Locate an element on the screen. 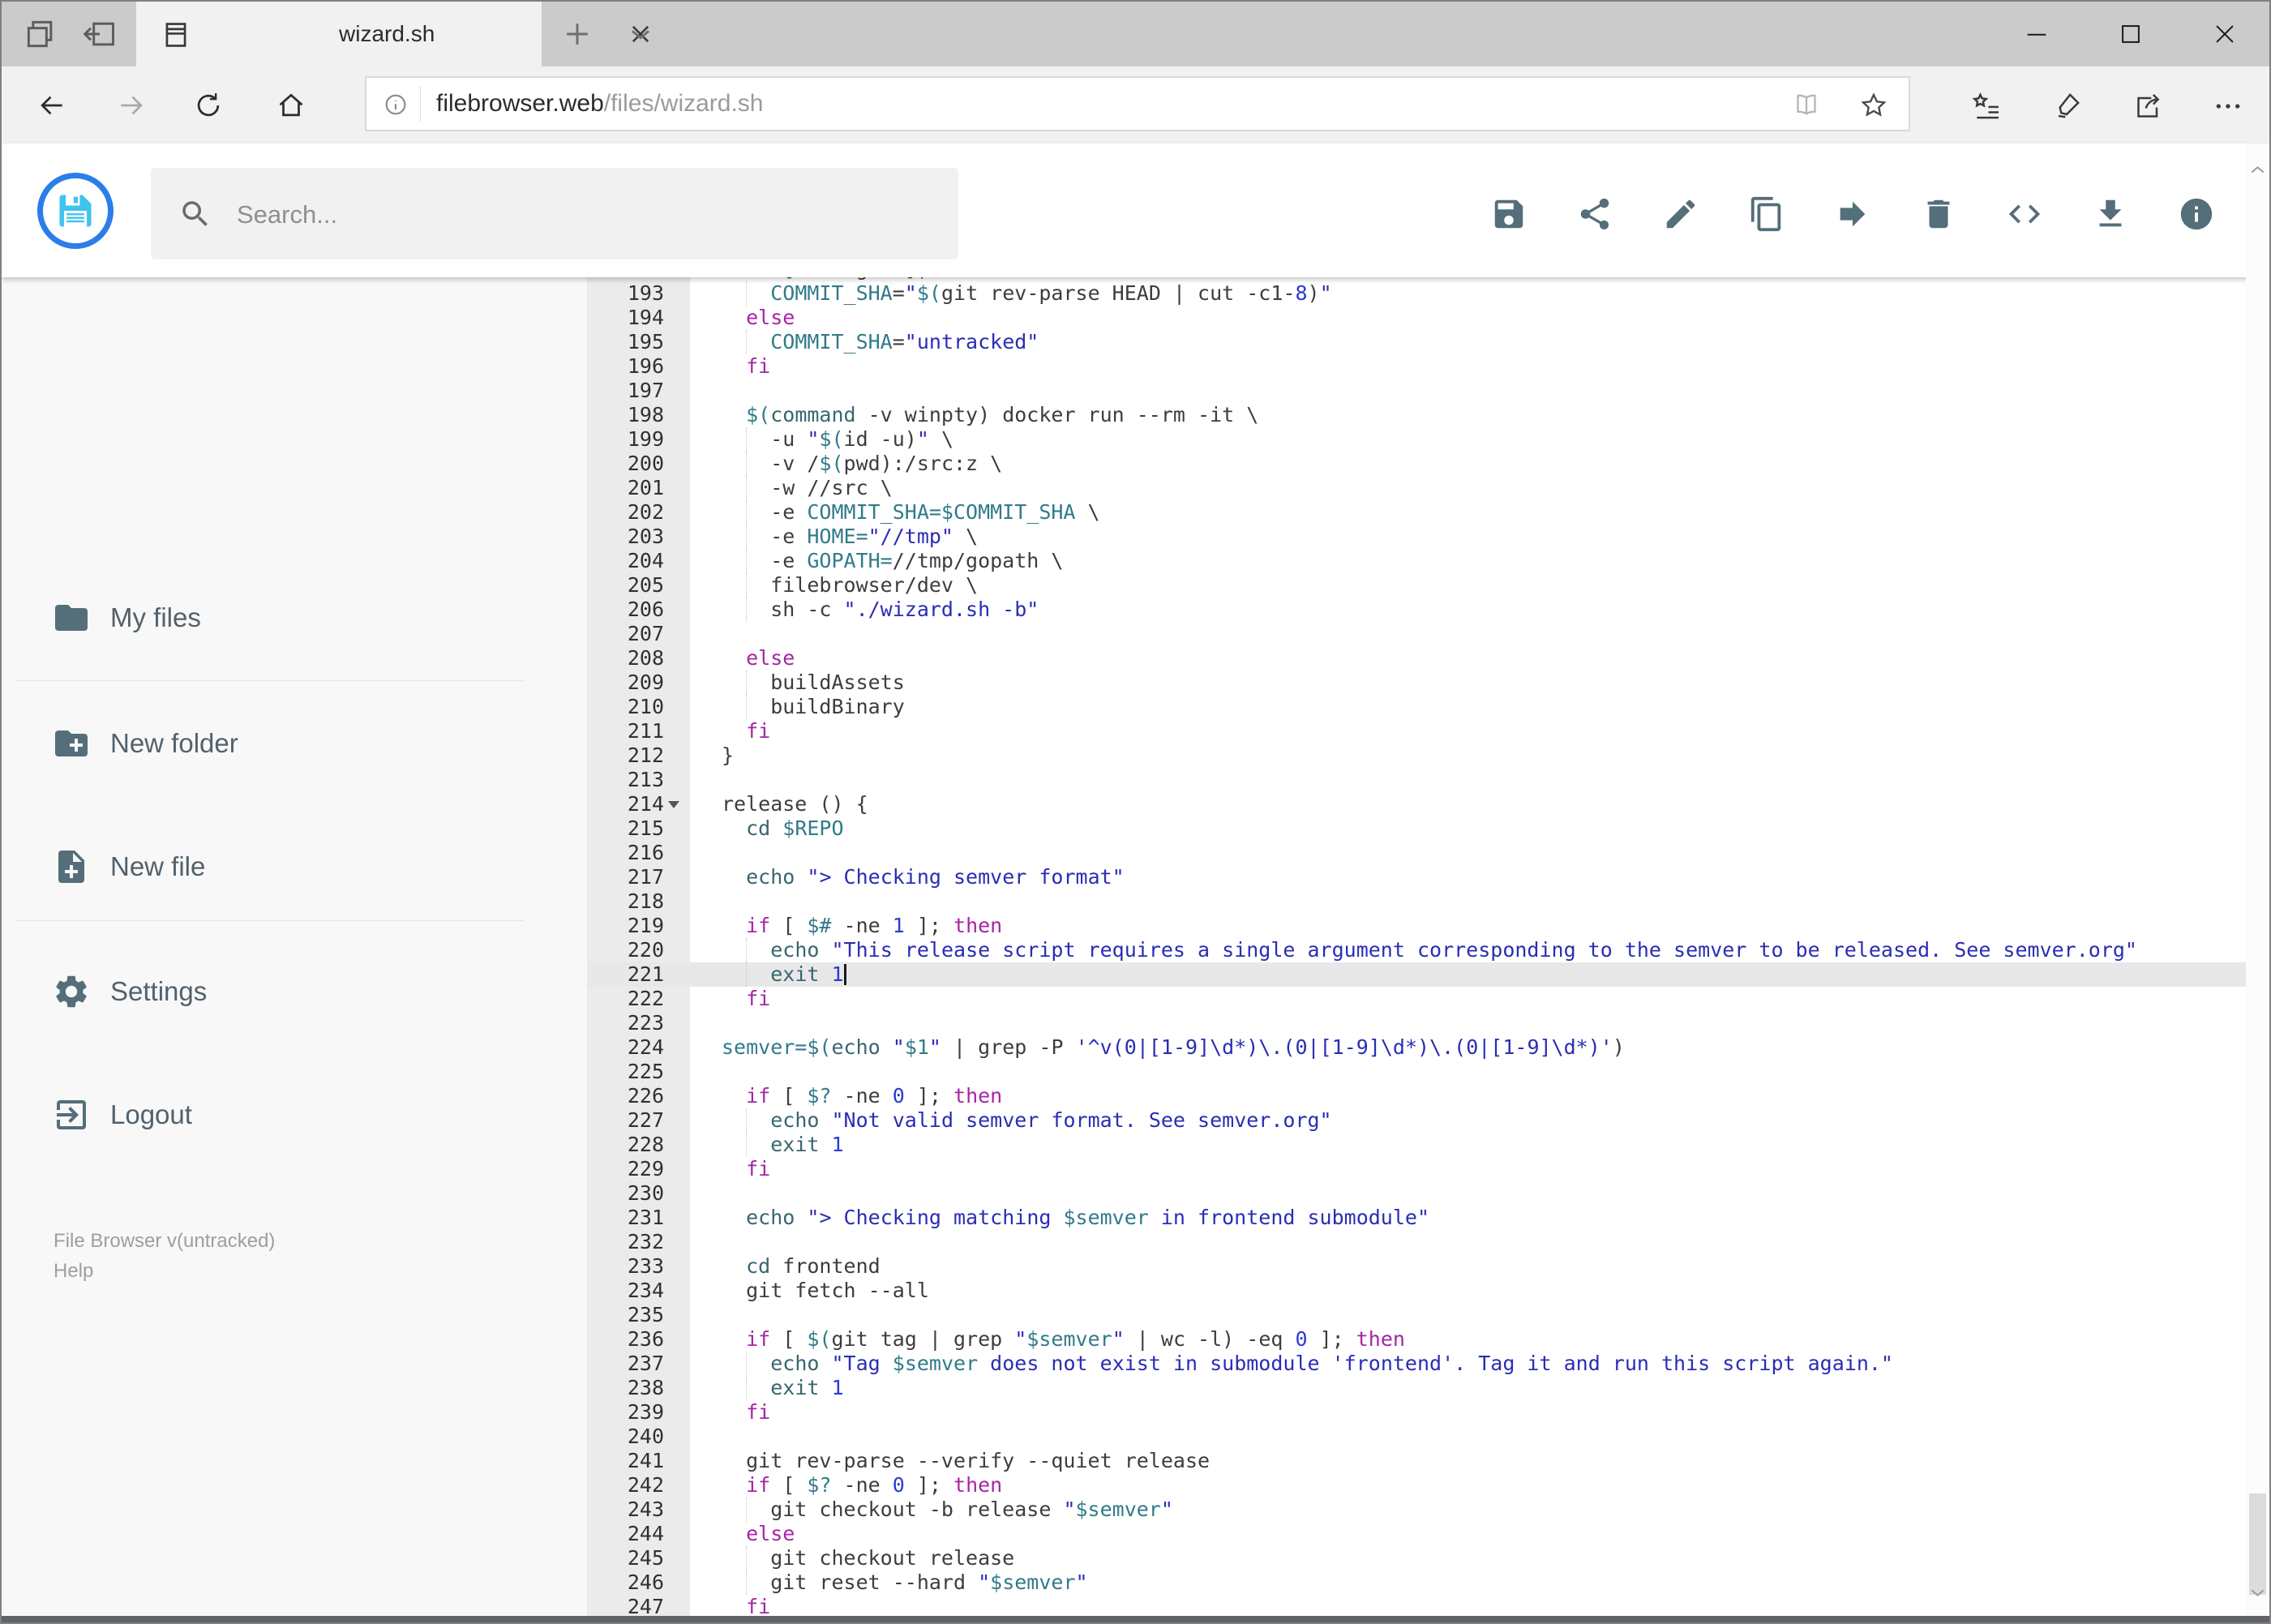 The height and width of the screenshot is (1624, 2271). home-icon is located at coordinates (291, 106).